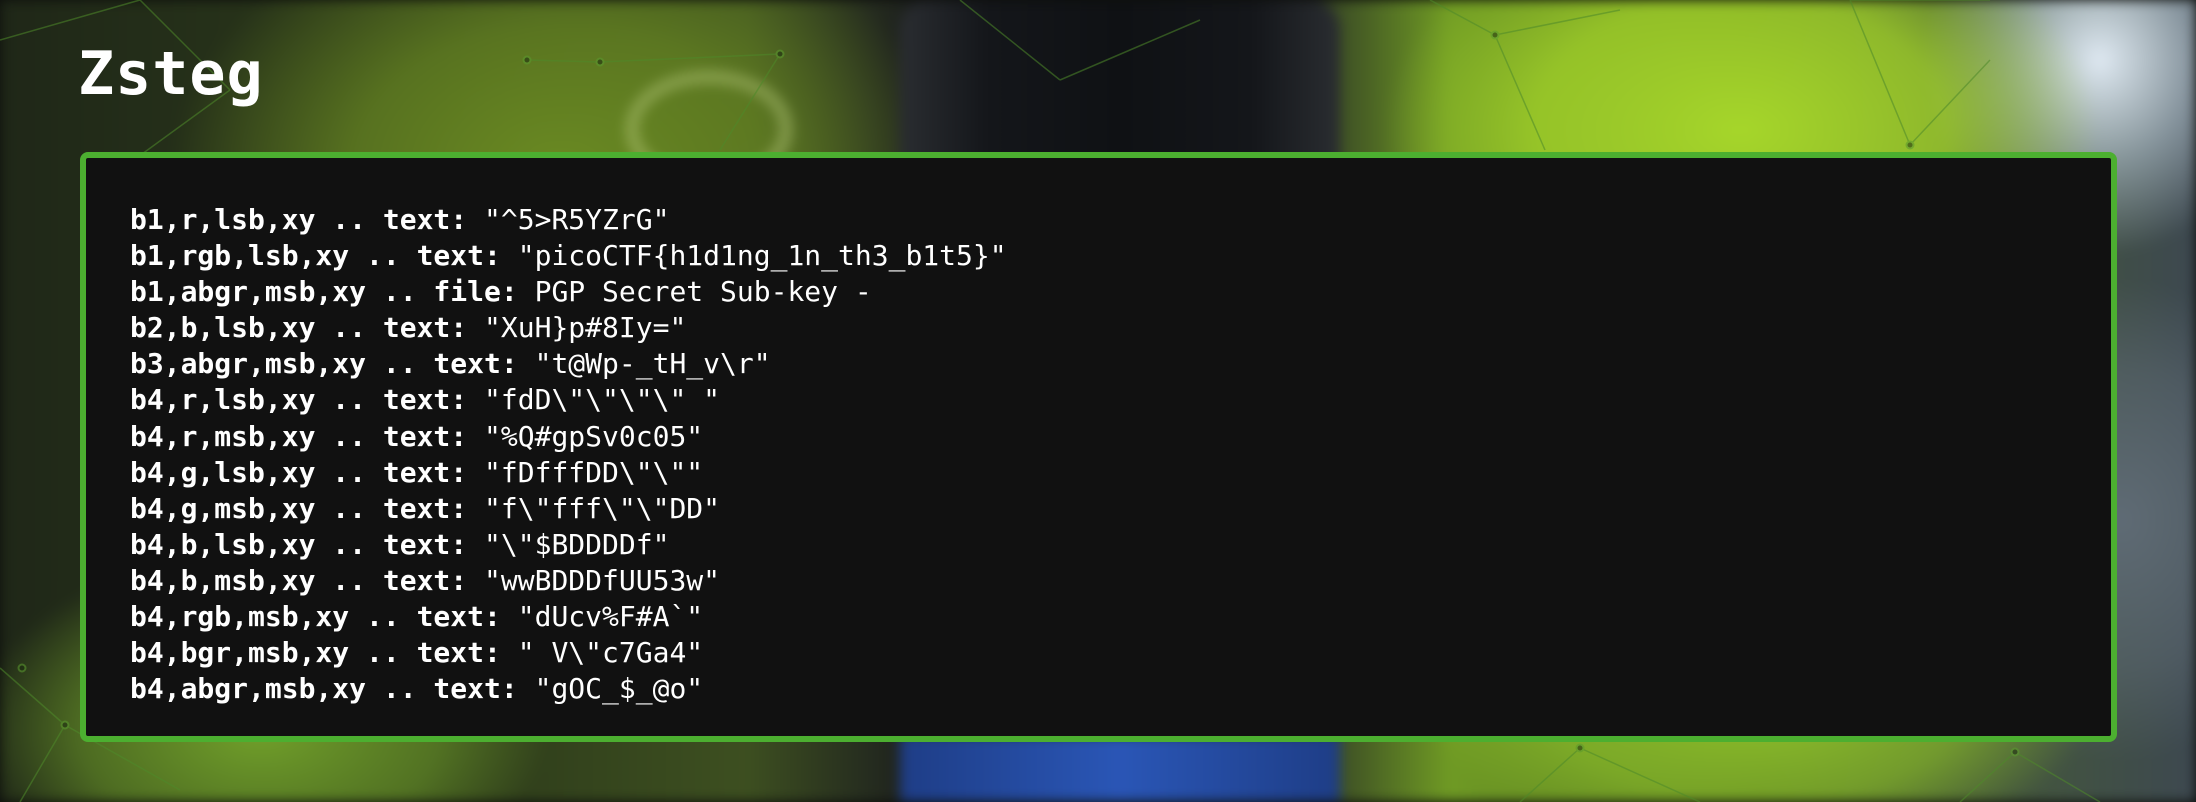  Describe the element at coordinates (1120, 328) in the screenshot. I see `output-line: b2,b,lsb,xy .. text: "XuH}p#8Iy="` at that location.